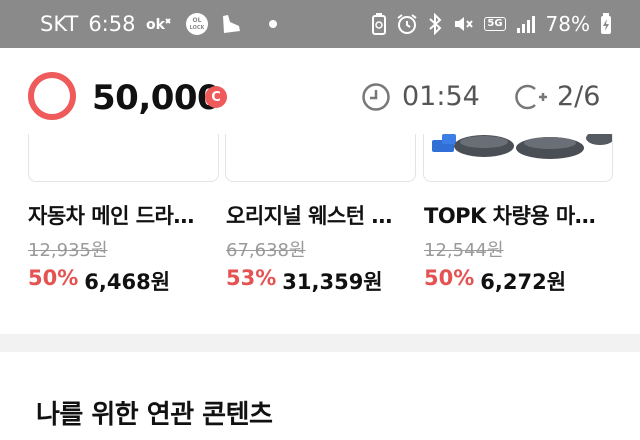 The height and width of the screenshot is (440, 640). Describe the element at coordinates (320, 343) in the screenshot. I see `section-divider` at that location.